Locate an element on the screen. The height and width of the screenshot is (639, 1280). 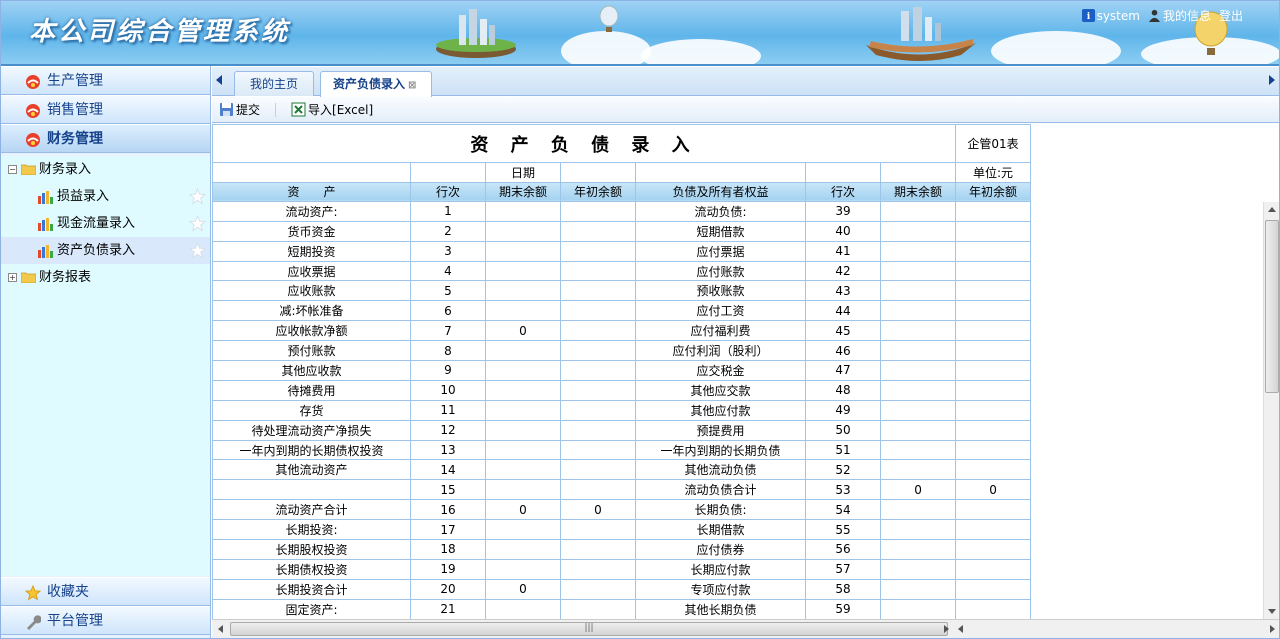
tab-balance-sheet: 资产负债录入 ⊠ is located at coordinates (376, 84).